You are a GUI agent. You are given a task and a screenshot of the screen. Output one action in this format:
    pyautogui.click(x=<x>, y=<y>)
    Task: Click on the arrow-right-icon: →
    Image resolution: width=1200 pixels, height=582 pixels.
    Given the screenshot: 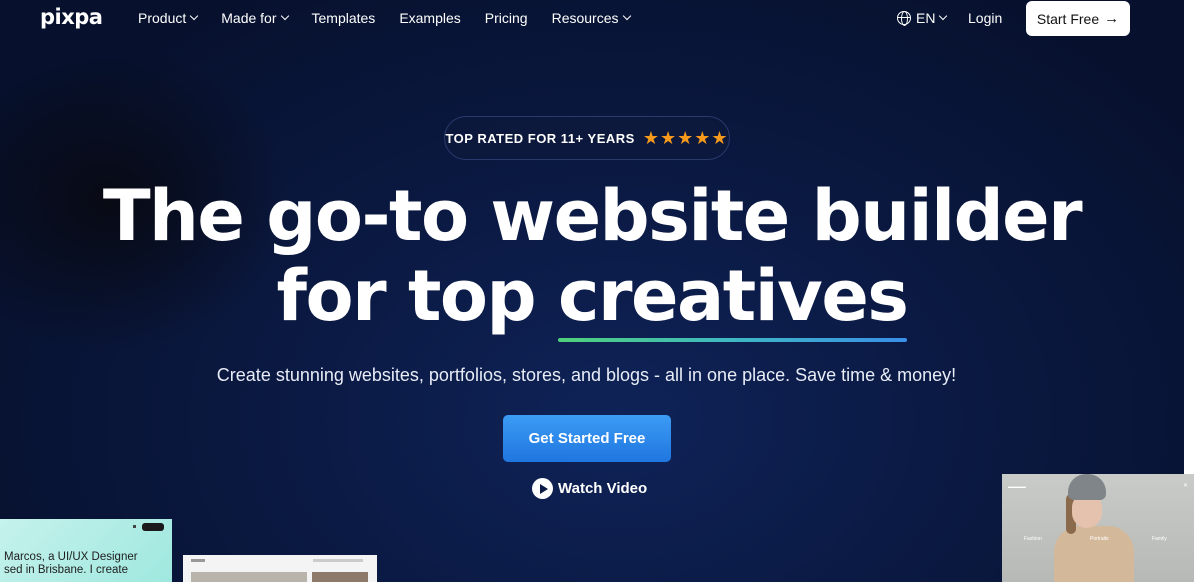 What is the action you would take?
    pyautogui.click(x=1112, y=18)
    